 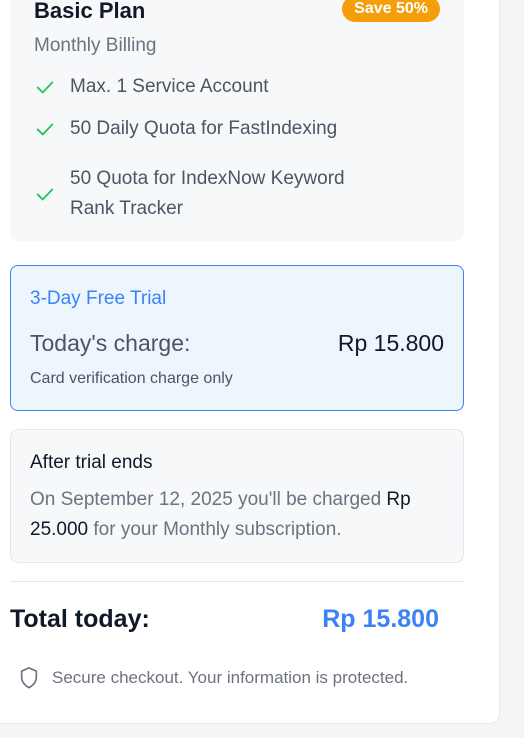 What do you see at coordinates (110, 343) in the screenshot?
I see `todays-charge-label: Today's charge:` at bounding box center [110, 343].